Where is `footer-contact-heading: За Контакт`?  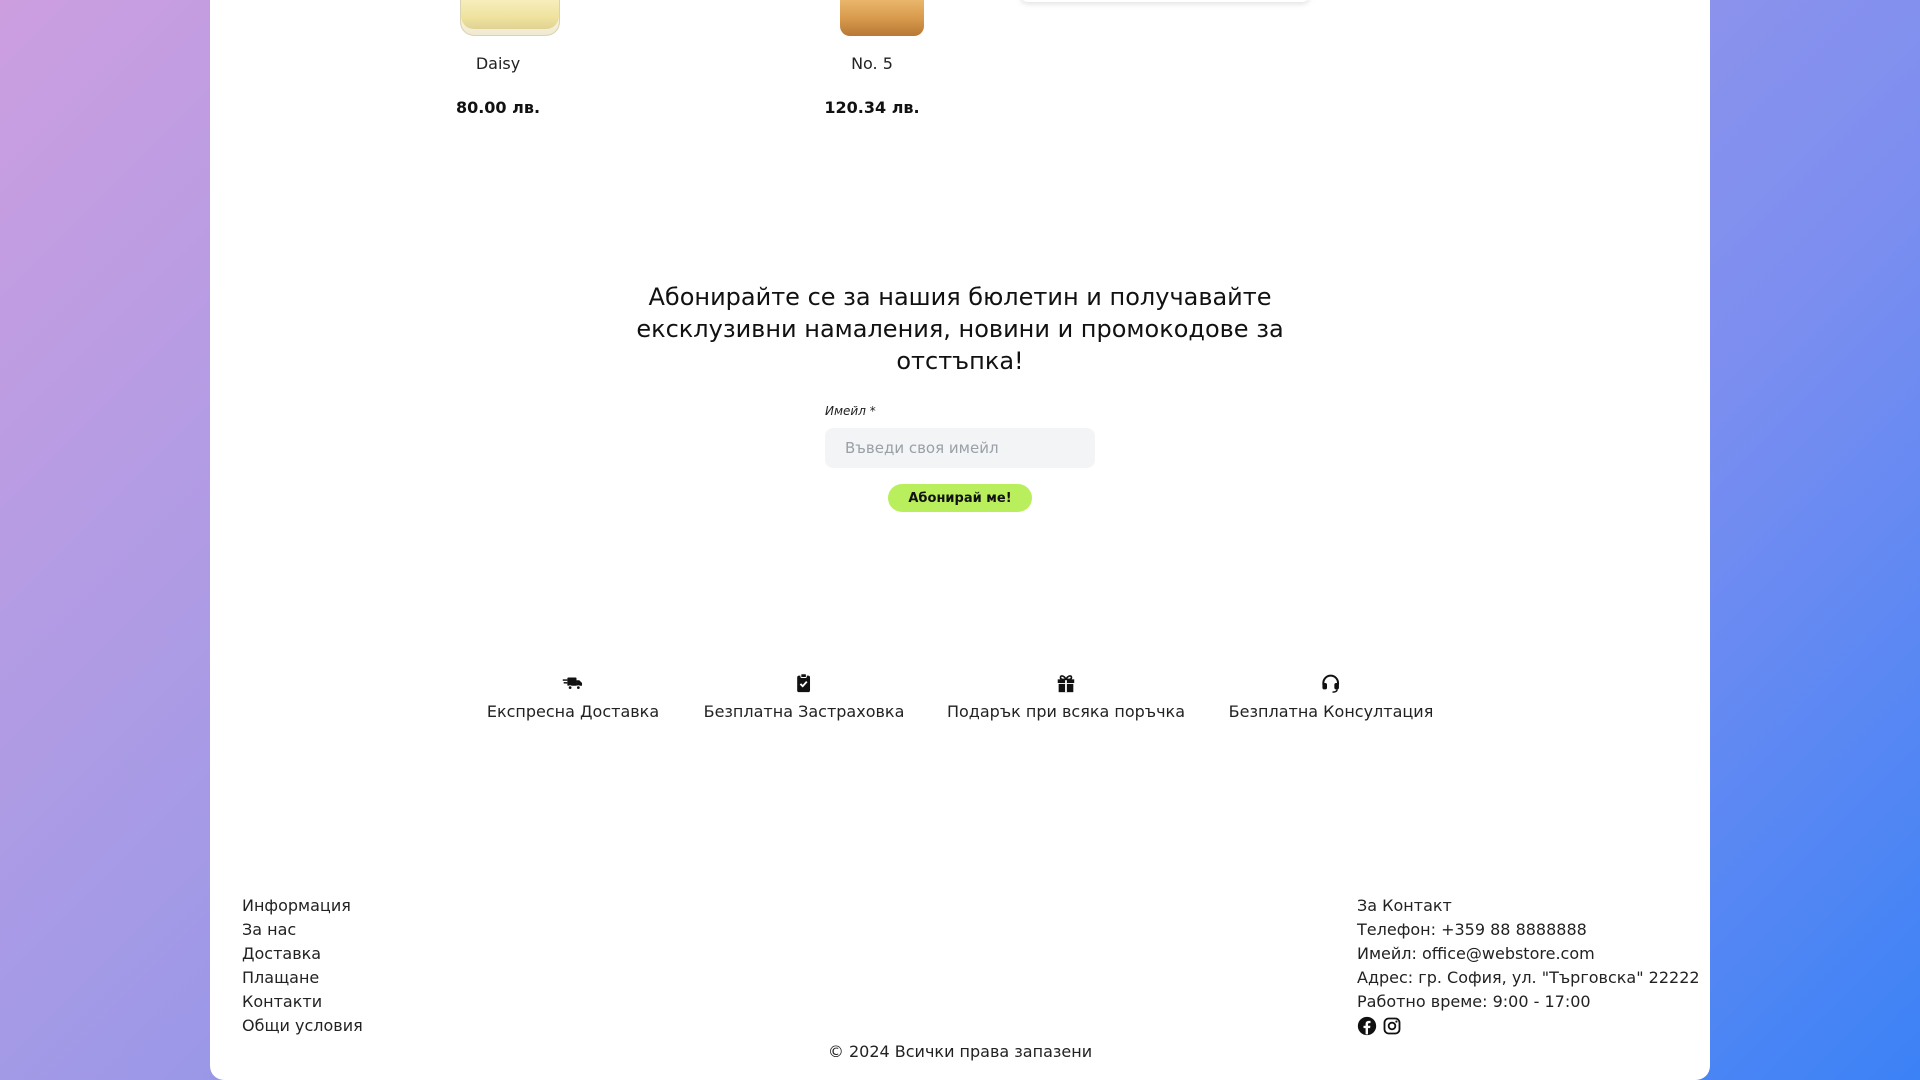
footer-contact-heading: За Контакт is located at coordinates (1404, 905).